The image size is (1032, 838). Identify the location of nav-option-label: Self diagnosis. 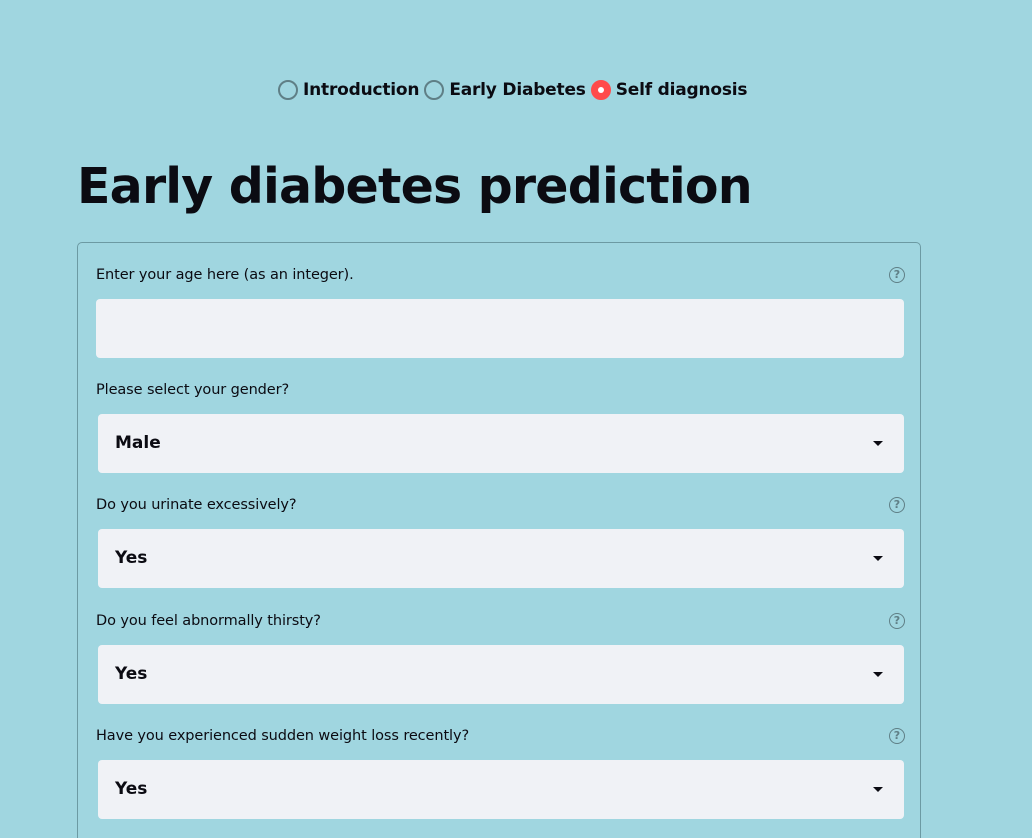
(681, 90).